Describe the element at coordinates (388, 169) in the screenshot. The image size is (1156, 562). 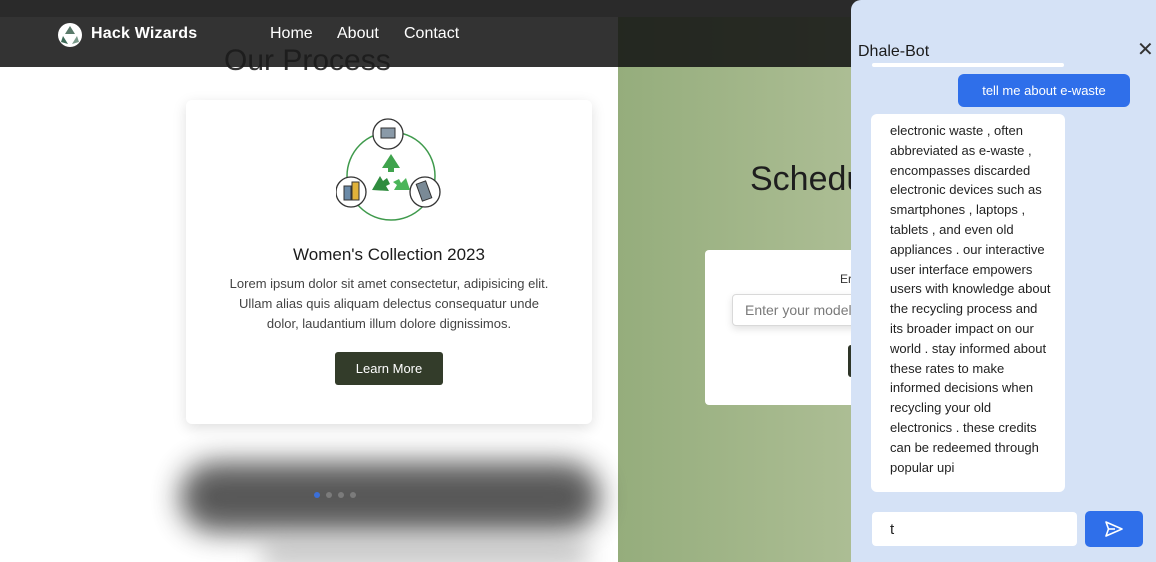
I see `recycling-illustration-icon` at that location.